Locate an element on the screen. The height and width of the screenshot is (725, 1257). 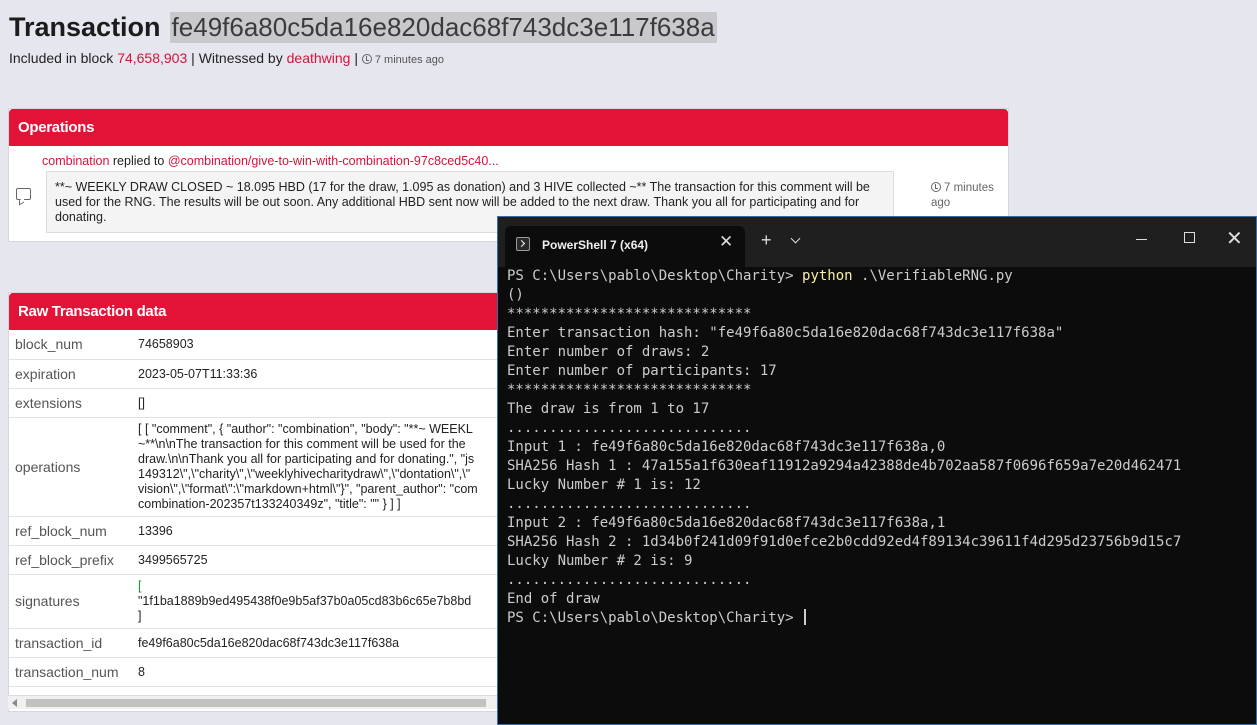
row-key: operations is located at coordinates (70, 467).